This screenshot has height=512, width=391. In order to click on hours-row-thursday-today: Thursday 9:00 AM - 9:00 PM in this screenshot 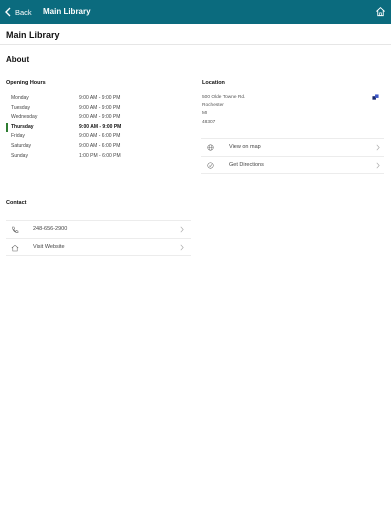, I will do `click(76, 127)`.